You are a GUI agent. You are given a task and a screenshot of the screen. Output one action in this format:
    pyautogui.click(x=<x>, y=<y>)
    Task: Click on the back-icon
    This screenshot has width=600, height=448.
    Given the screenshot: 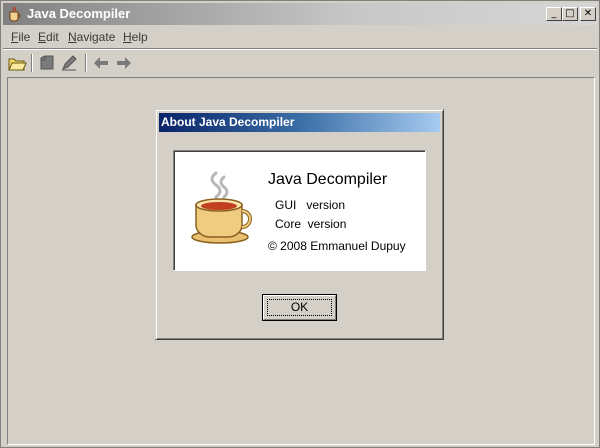 What is the action you would take?
    pyautogui.click(x=101, y=63)
    